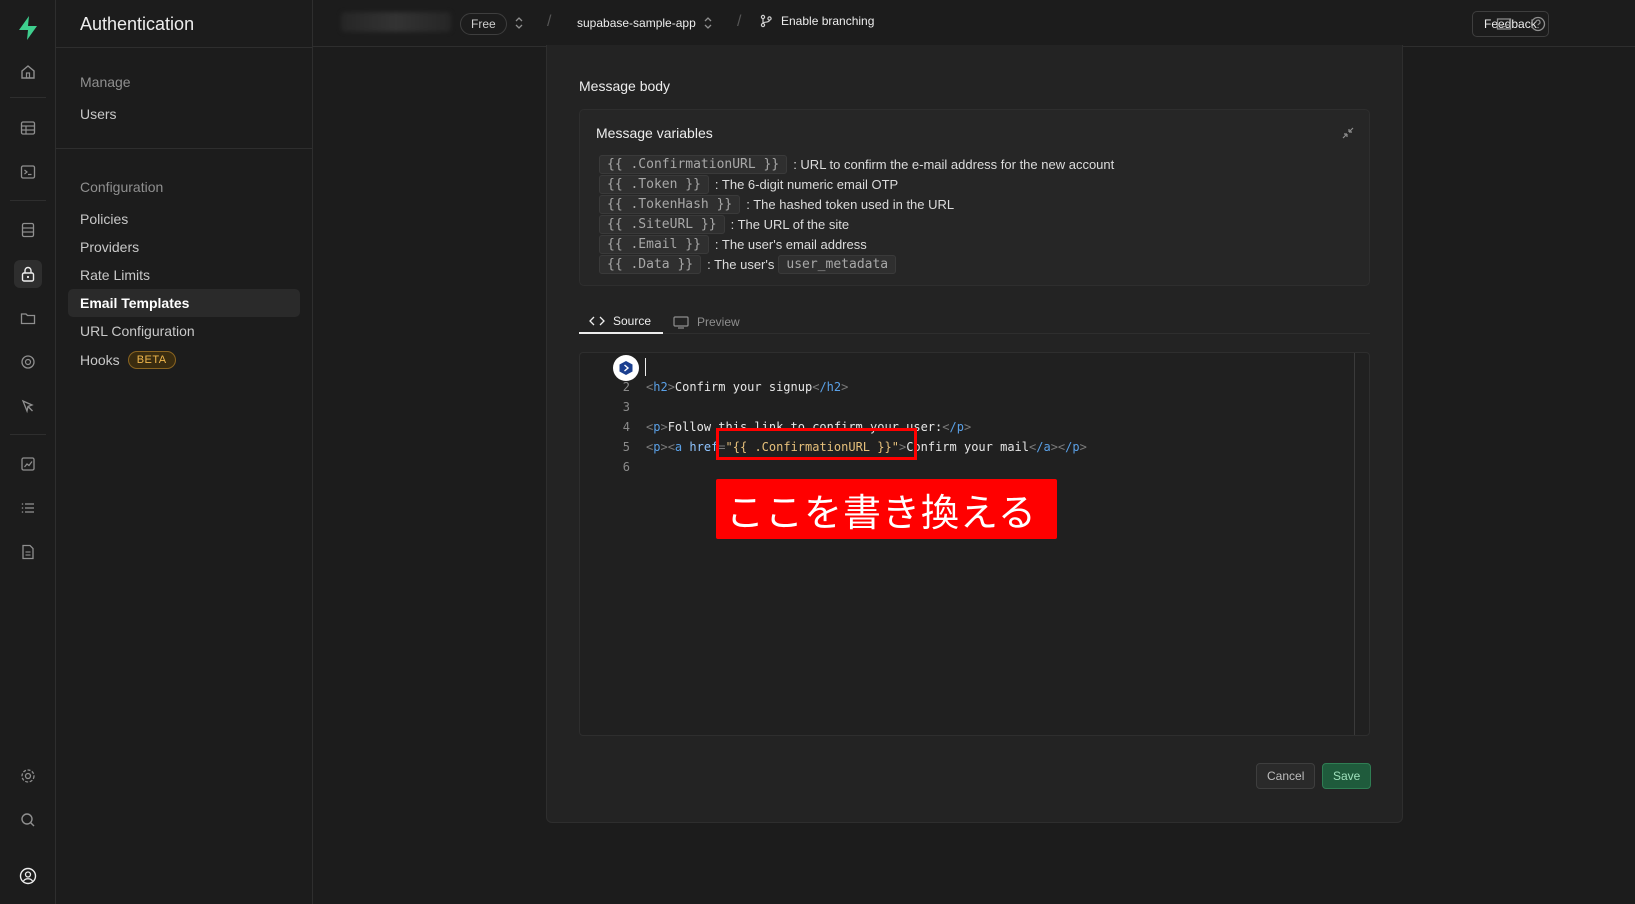  Describe the element at coordinates (184, 360) in the screenshot. I see `sidebar-item-hooks: Hooks BETA` at that location.